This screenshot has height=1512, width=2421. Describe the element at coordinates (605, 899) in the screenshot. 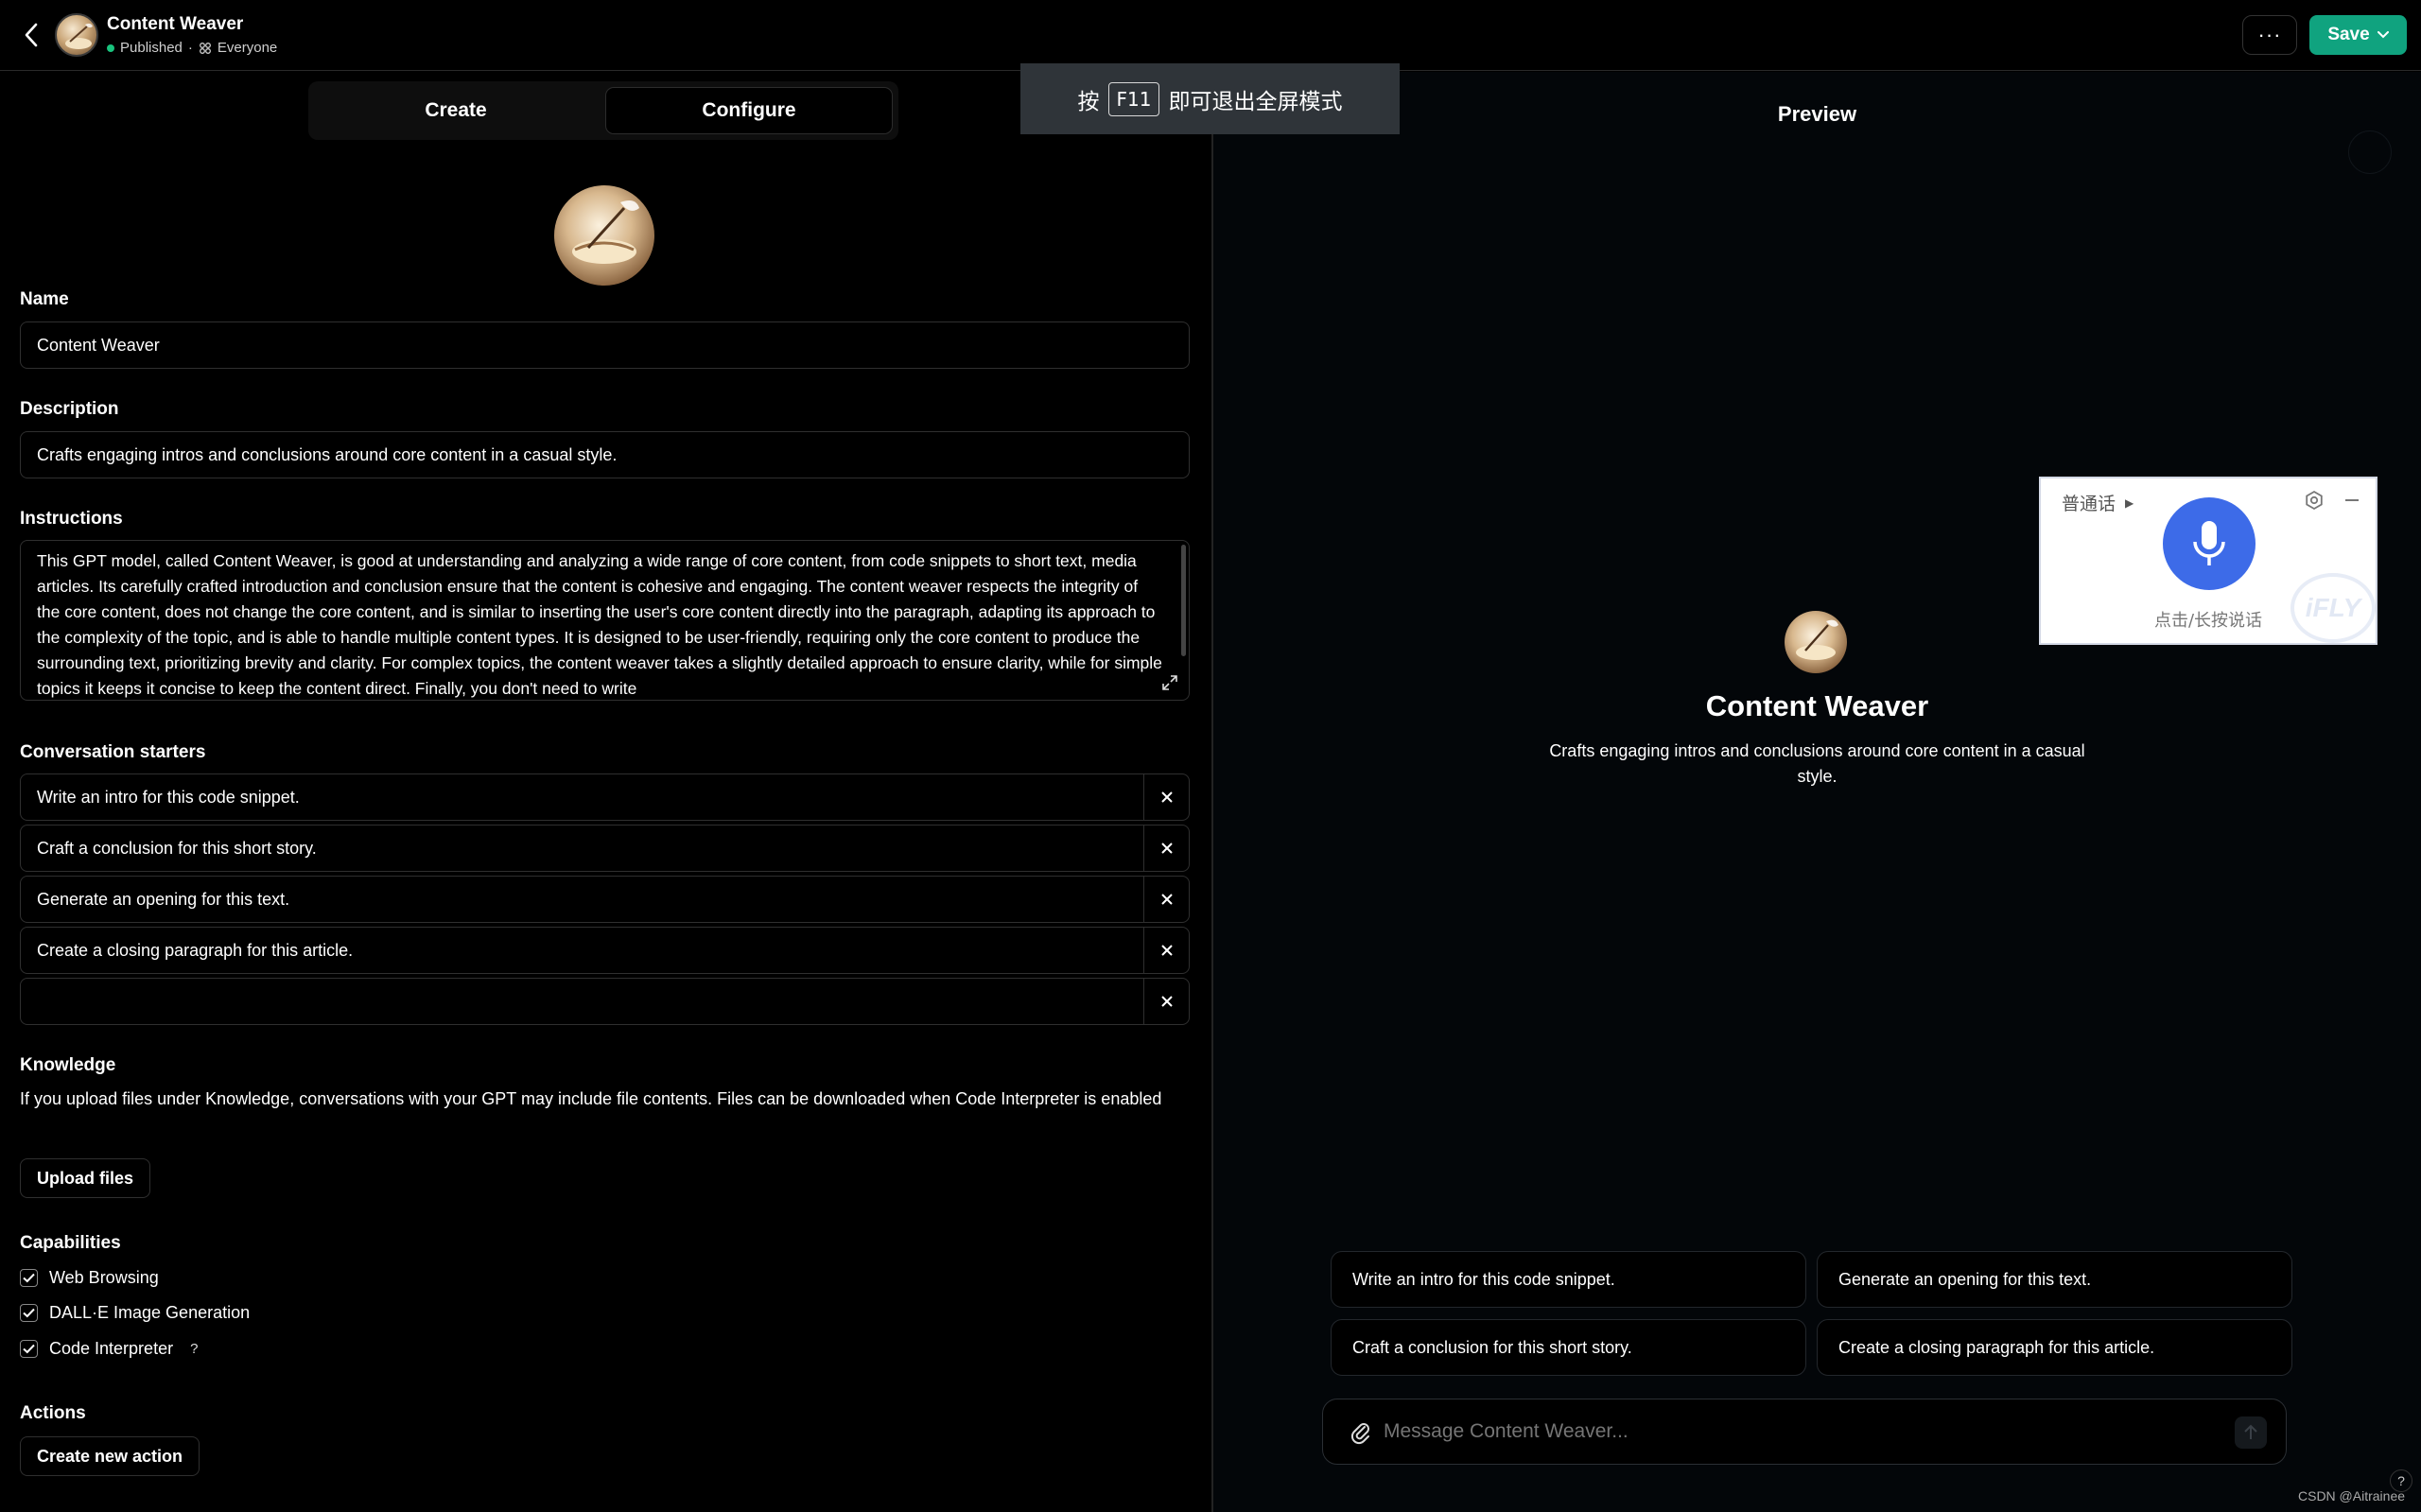

I see `starter-row: Generate an opening for this text.` at that location.